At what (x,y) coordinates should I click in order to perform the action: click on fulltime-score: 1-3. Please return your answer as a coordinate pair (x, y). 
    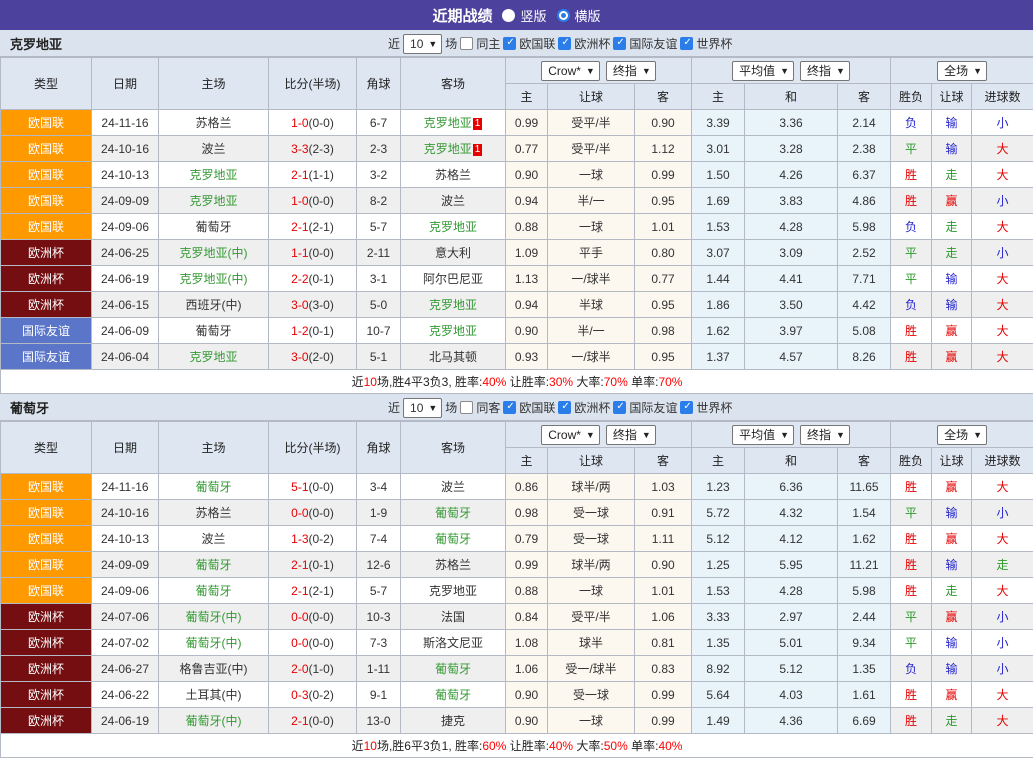
    Looking at the image, I should click on (299, 539).